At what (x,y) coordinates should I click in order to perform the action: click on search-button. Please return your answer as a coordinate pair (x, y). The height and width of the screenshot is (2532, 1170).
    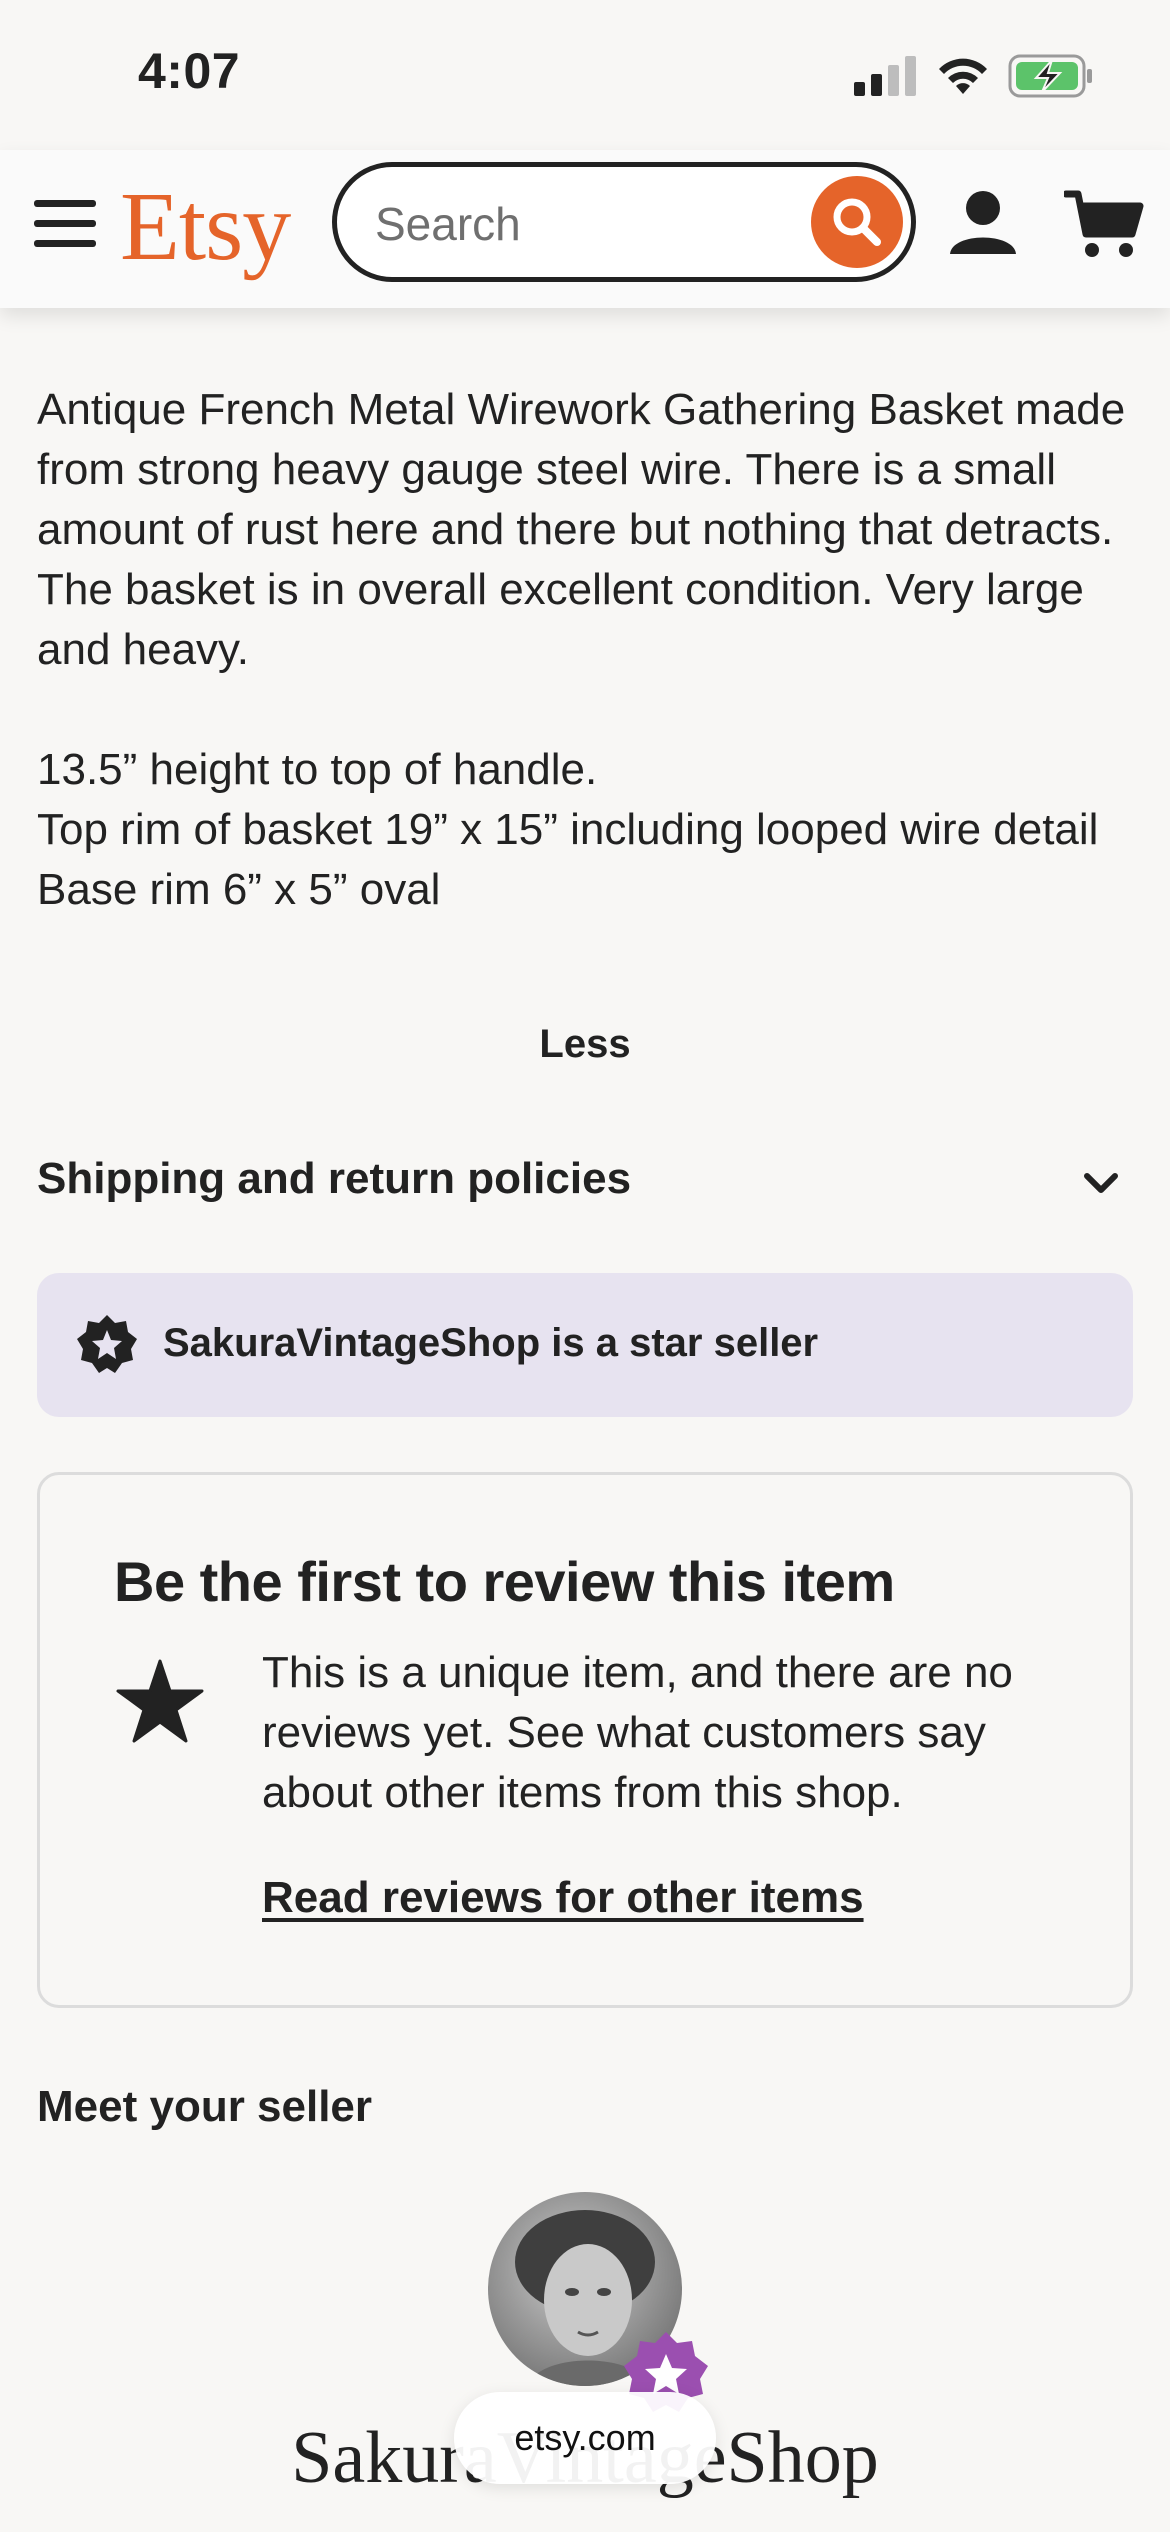
    Looking at the image, I should click on (857, 222).